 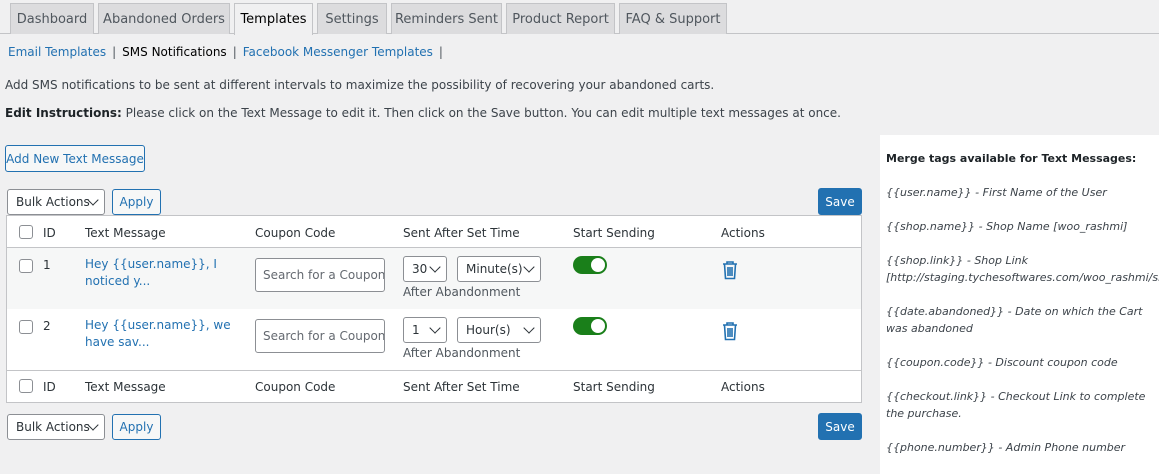 What do you see at coordinates (47, 326) in the screenshot?
I see `row-id: 2` at bounding box center [47, 326].